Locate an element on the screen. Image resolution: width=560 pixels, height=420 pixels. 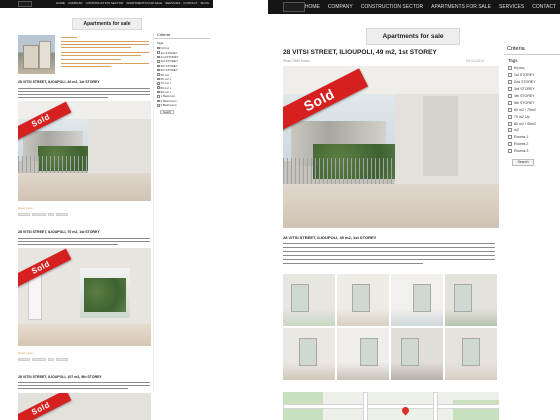
criteria-option: 60 m2 / 70m2 is located at coordinates (532, 109).